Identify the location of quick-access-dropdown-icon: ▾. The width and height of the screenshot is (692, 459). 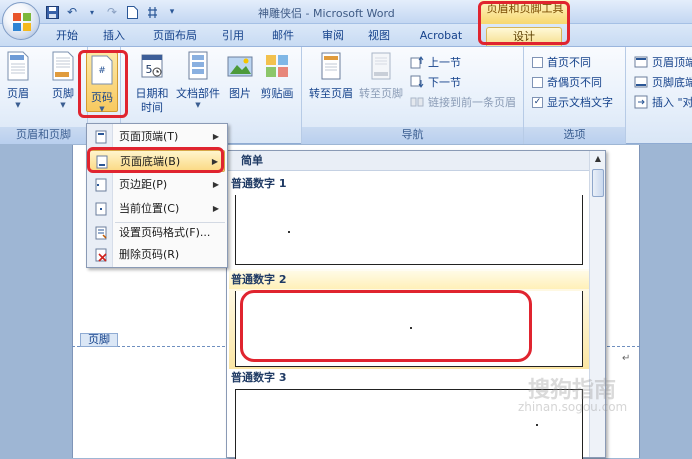
(92, 12).